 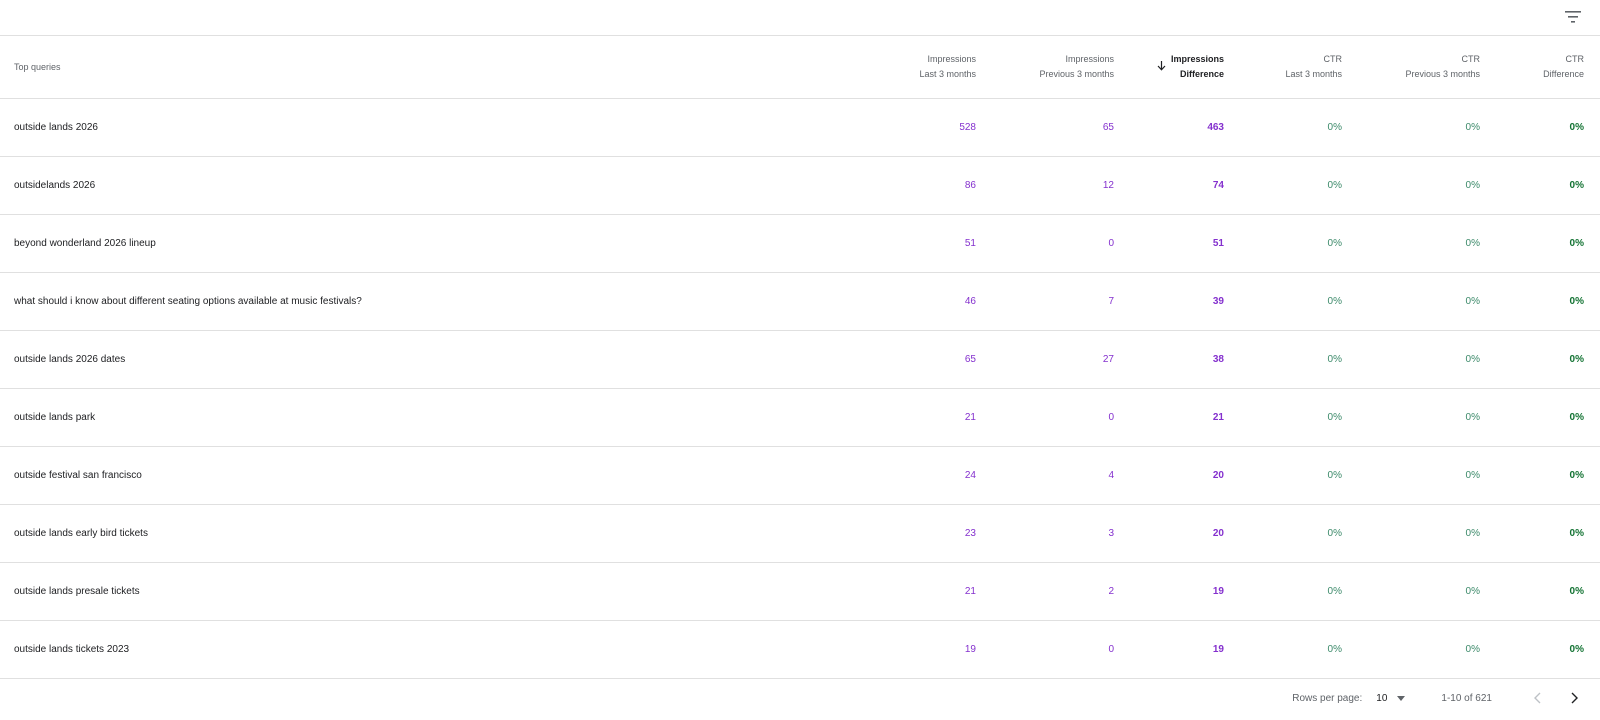 I want to click on header-impressions-difference: Impressions Difference, so click(x=1169, y=67).